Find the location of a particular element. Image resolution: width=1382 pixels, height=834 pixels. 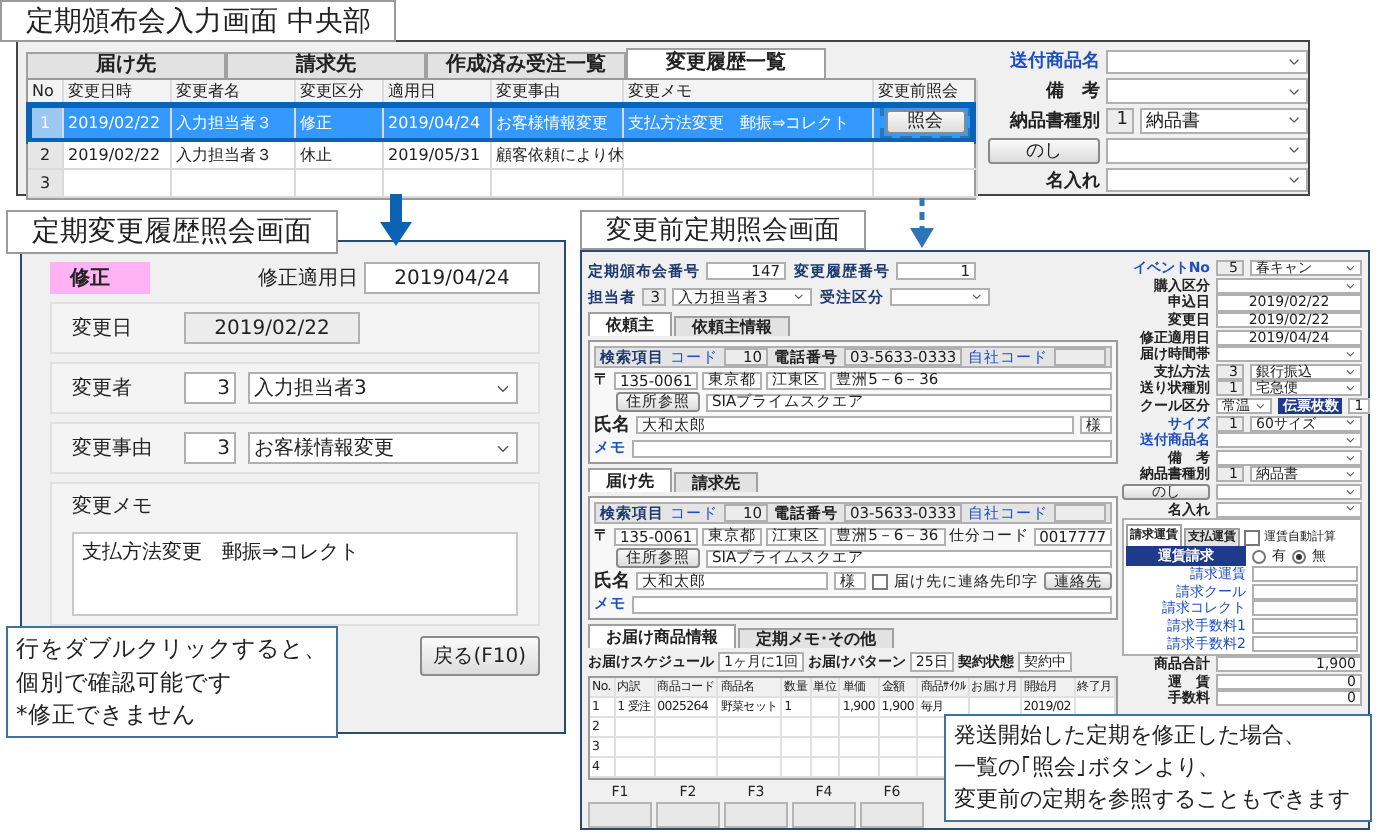

tab: 変更履歴一覧 is located at coordinates (726, 63).